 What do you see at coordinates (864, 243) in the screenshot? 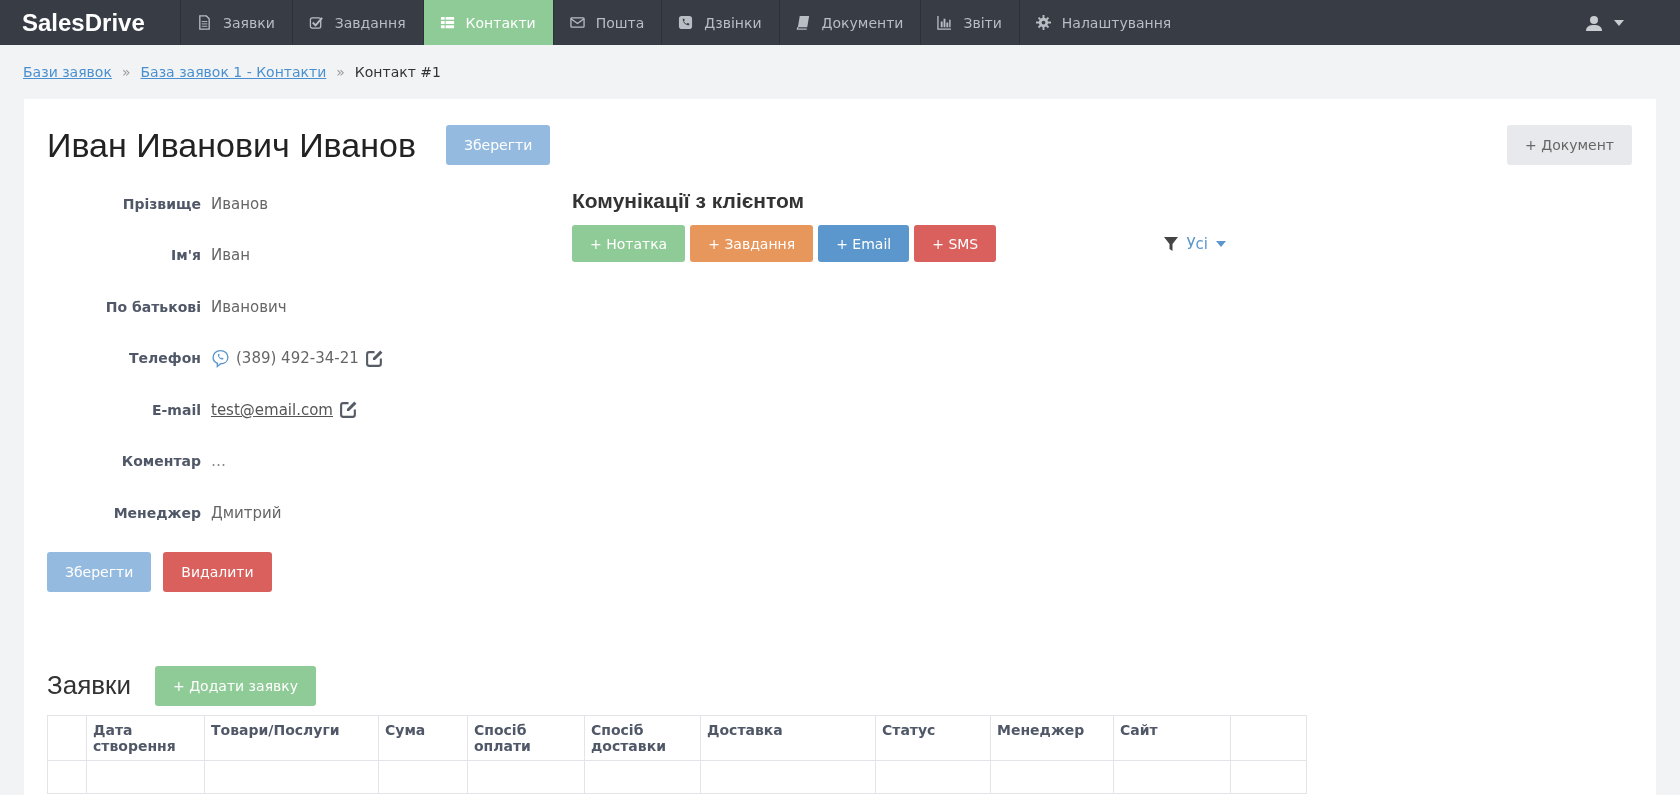
I see `add-communication-button: + Email` at bounding box center [864, 243].